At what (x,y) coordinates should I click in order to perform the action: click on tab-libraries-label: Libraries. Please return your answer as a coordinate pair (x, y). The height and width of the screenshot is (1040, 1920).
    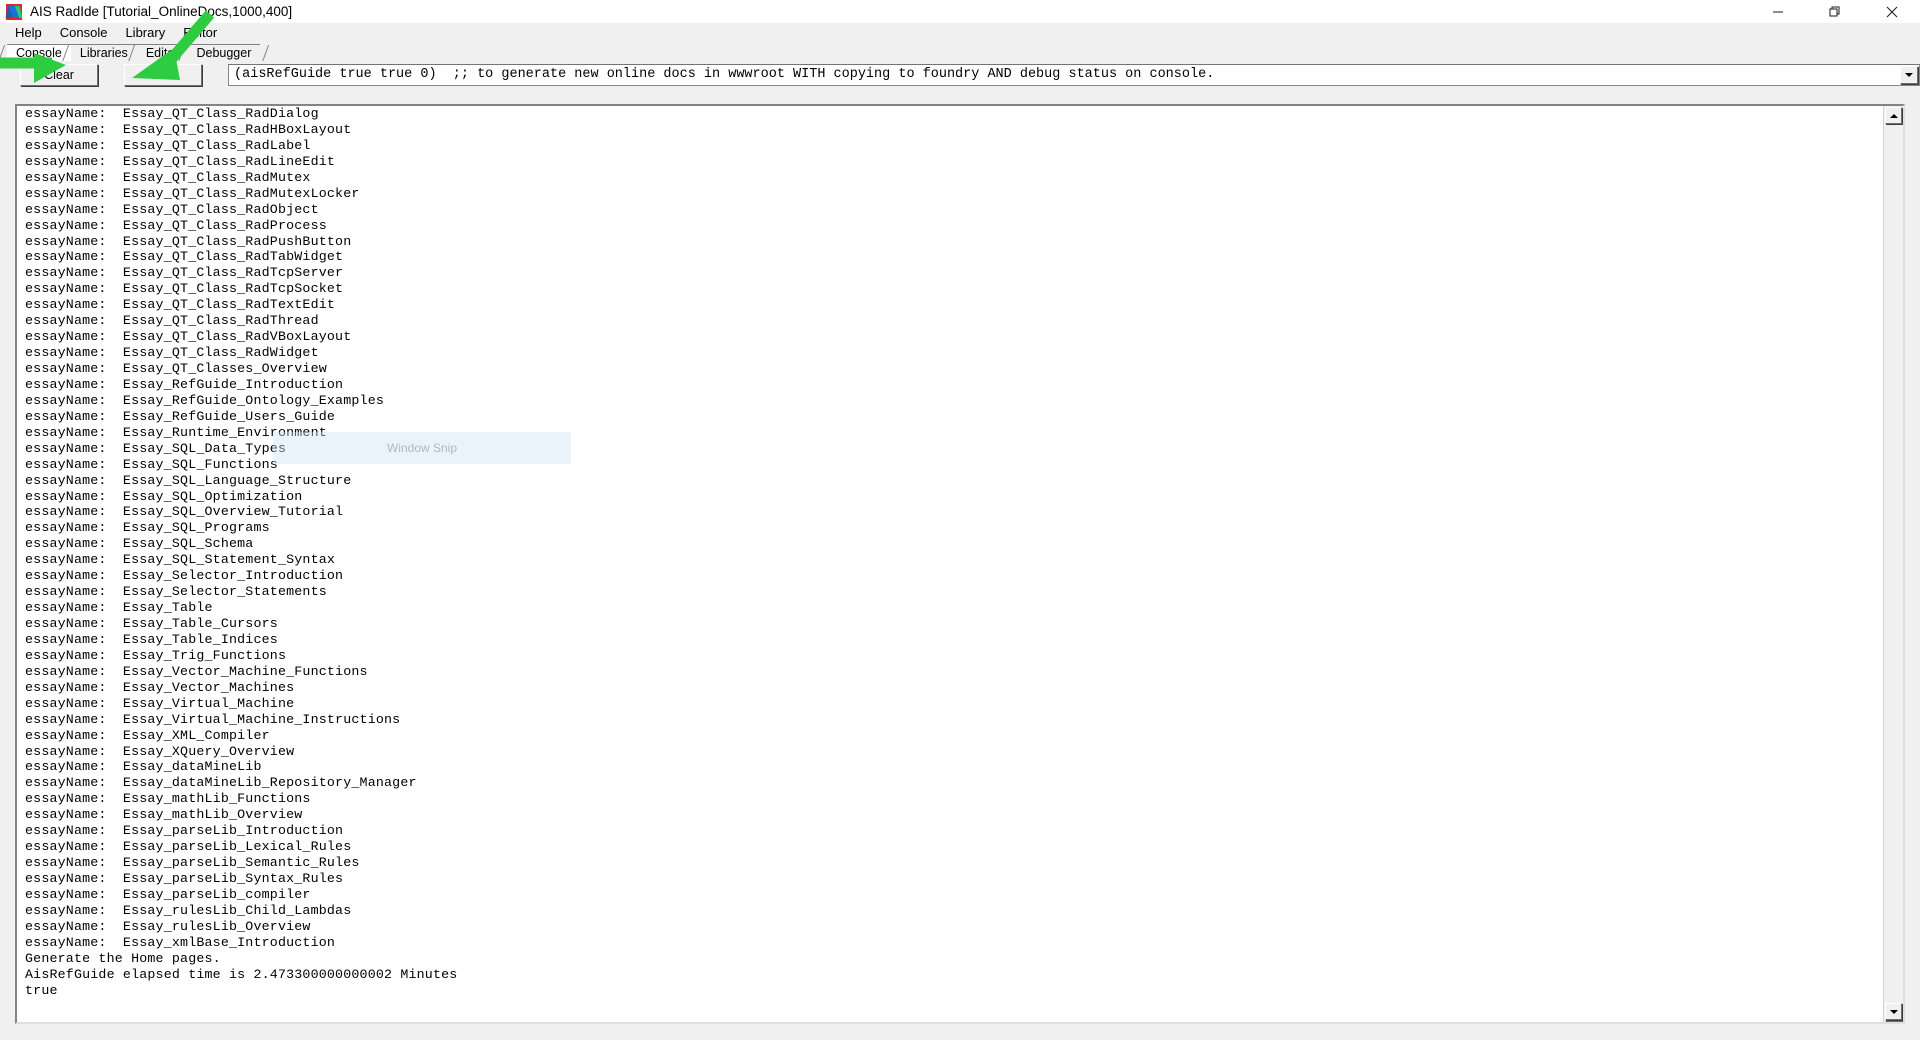
    Looking at the image, I should click on (103, 53).